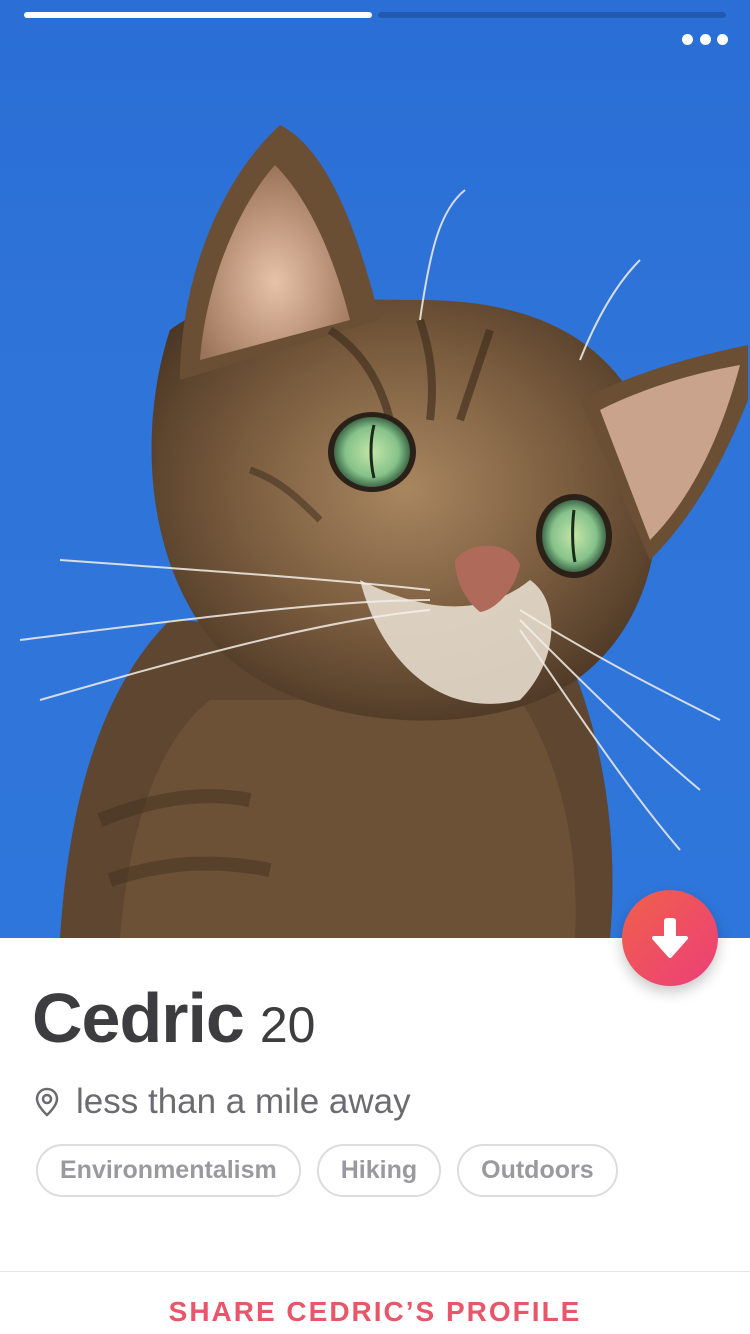 This screenshot has height=1334, width=750. What do you see at coordinates (138, 1018) in the screenshot?
I see `profile-name: Cedric` at bounding box center [138, 1018].